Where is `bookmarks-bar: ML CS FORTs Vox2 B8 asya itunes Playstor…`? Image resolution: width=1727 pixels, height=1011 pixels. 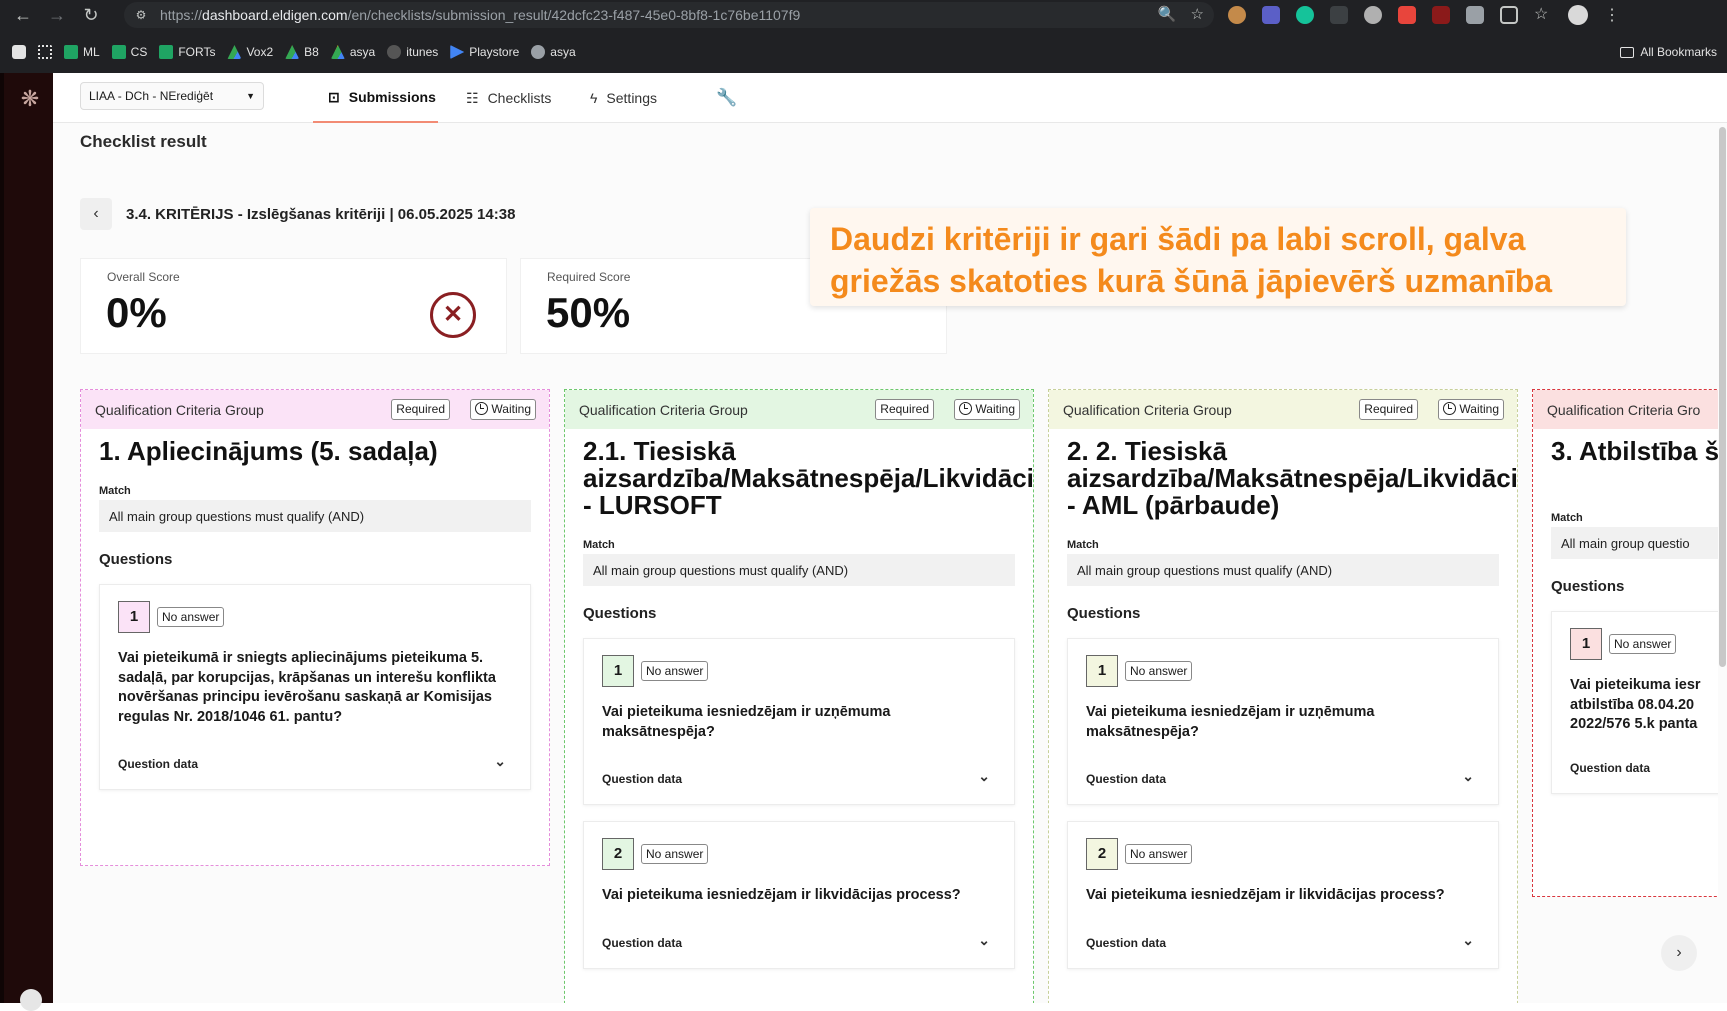
bookmarks-bar: ML CS FORTs Vox2 B8 asya itunes Playstor… is located at coordinates (863, 52).